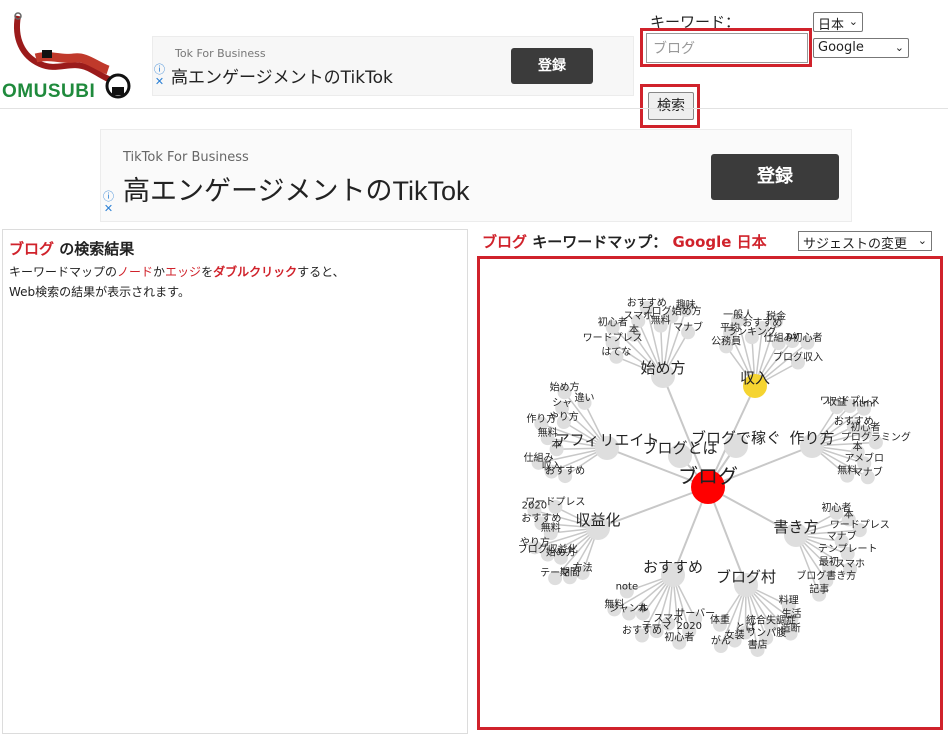 The height and width of the screenshot is (734, 948). Describe the element at coordinates (183, 272) in the screenshot. I see `instruction-edge: エッジ` at that location.